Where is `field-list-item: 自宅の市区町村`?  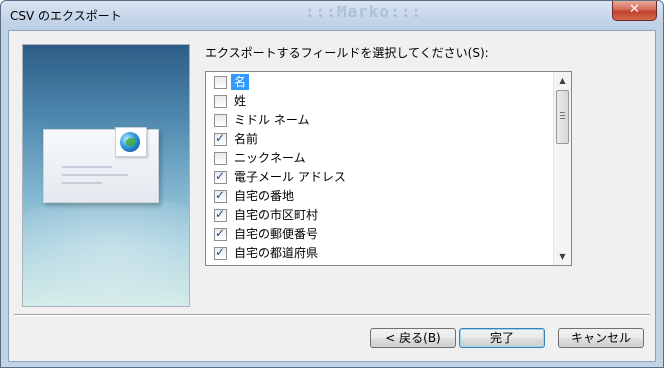
field-list-item: 自宅の市区町村 is located at coordinates (379, 215).